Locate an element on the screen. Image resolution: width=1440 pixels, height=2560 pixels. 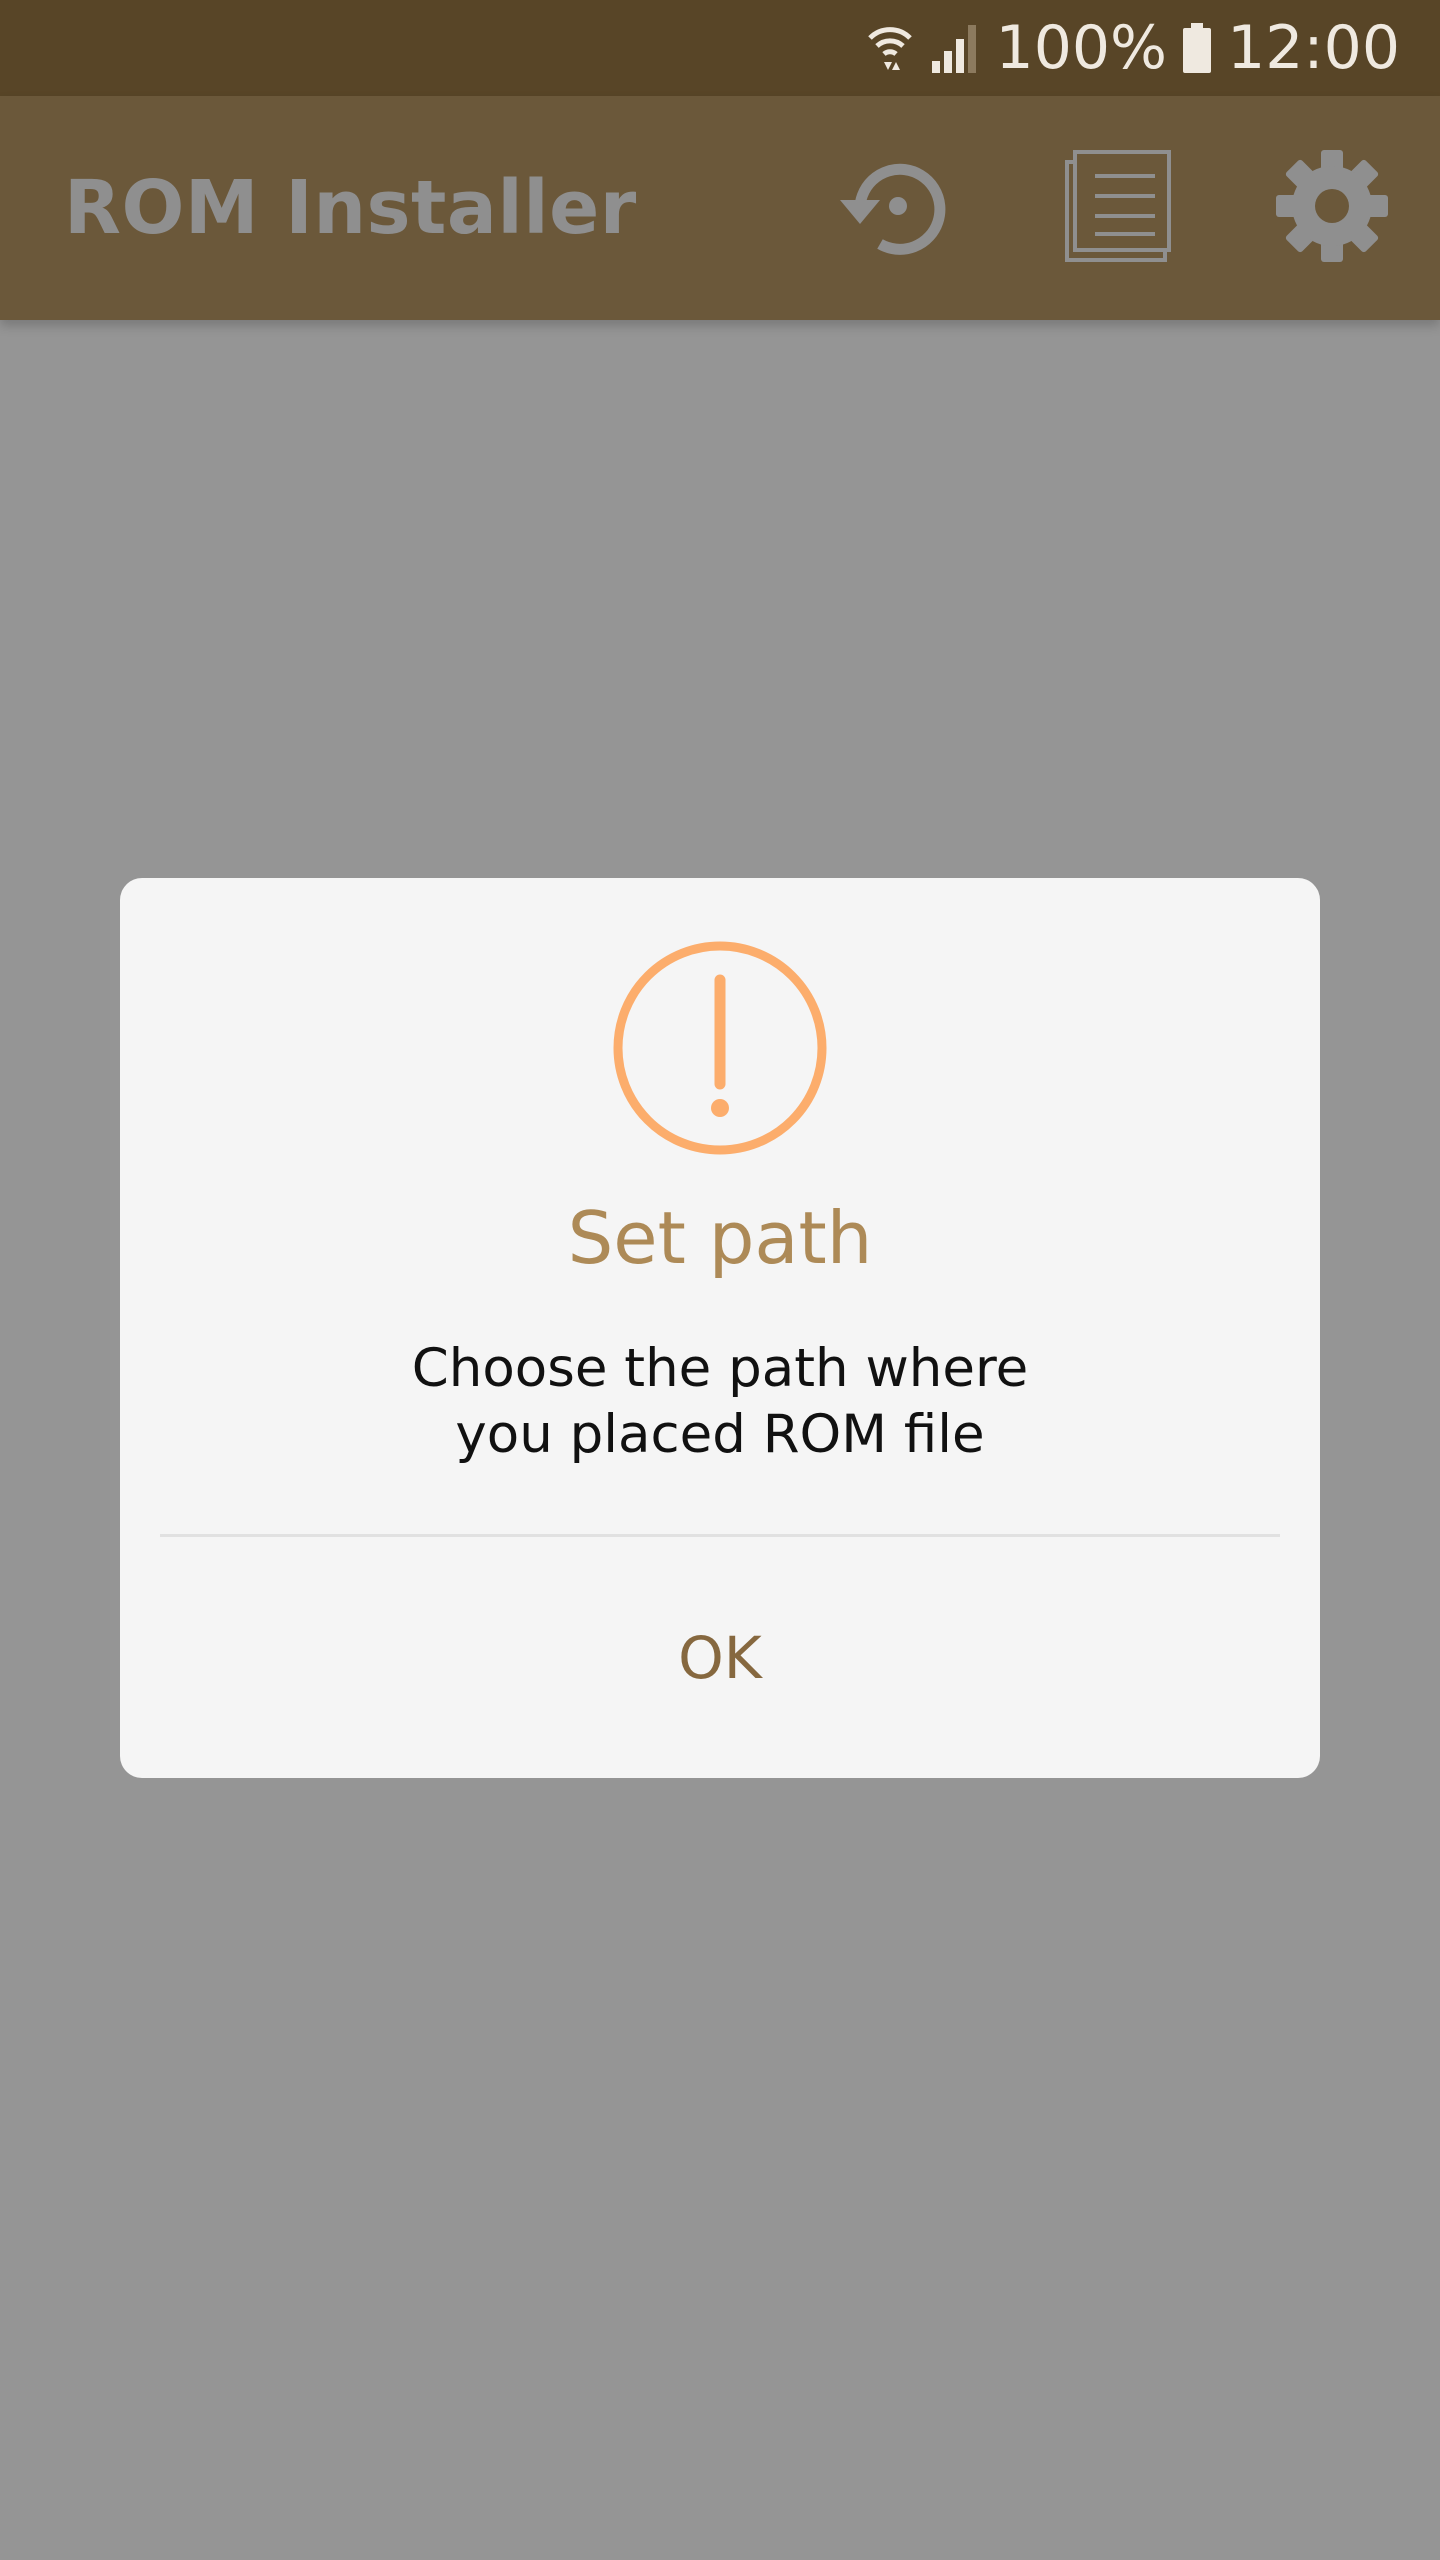
dialog-title: Set path is located at coordinates (720, 1238).